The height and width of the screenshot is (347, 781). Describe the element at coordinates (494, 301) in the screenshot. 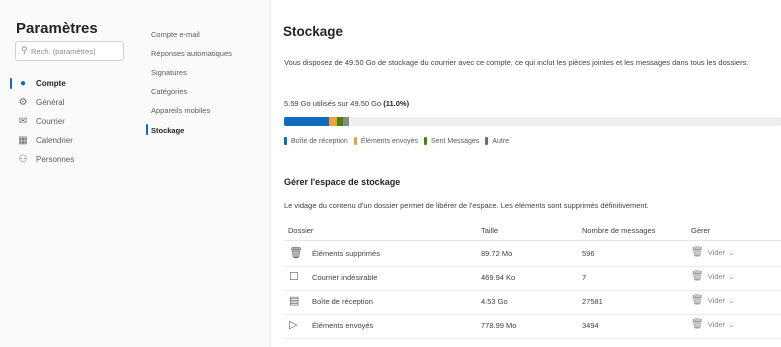

I see `folder-size: 4.53 Go` at that location.